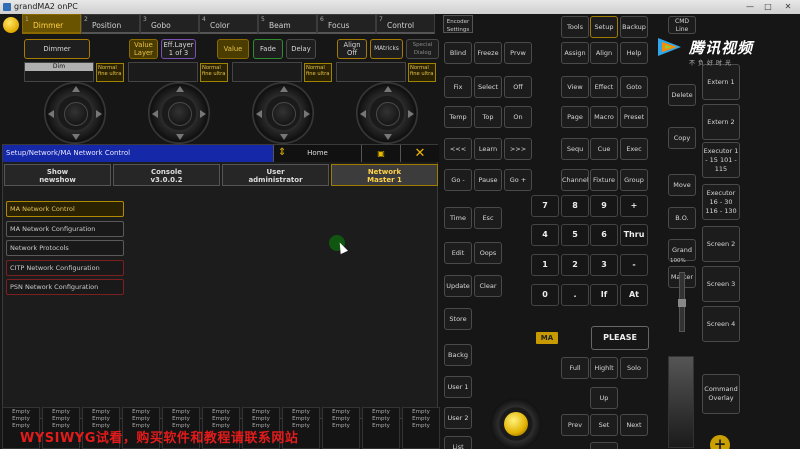 This screenshot has height=449, width=800. Describe the element at coordinates (458, 355) in the screenshot. I see `cmd-backg: Backg` at that location.